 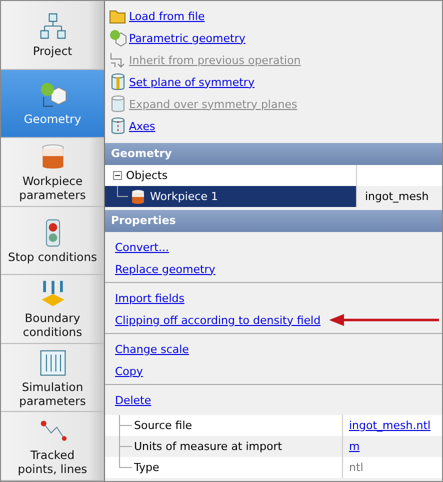 What do you see at coordinates (273, 154) in the screenshot?
I see `section-header: Geometry` at bounding box center [273, 154].